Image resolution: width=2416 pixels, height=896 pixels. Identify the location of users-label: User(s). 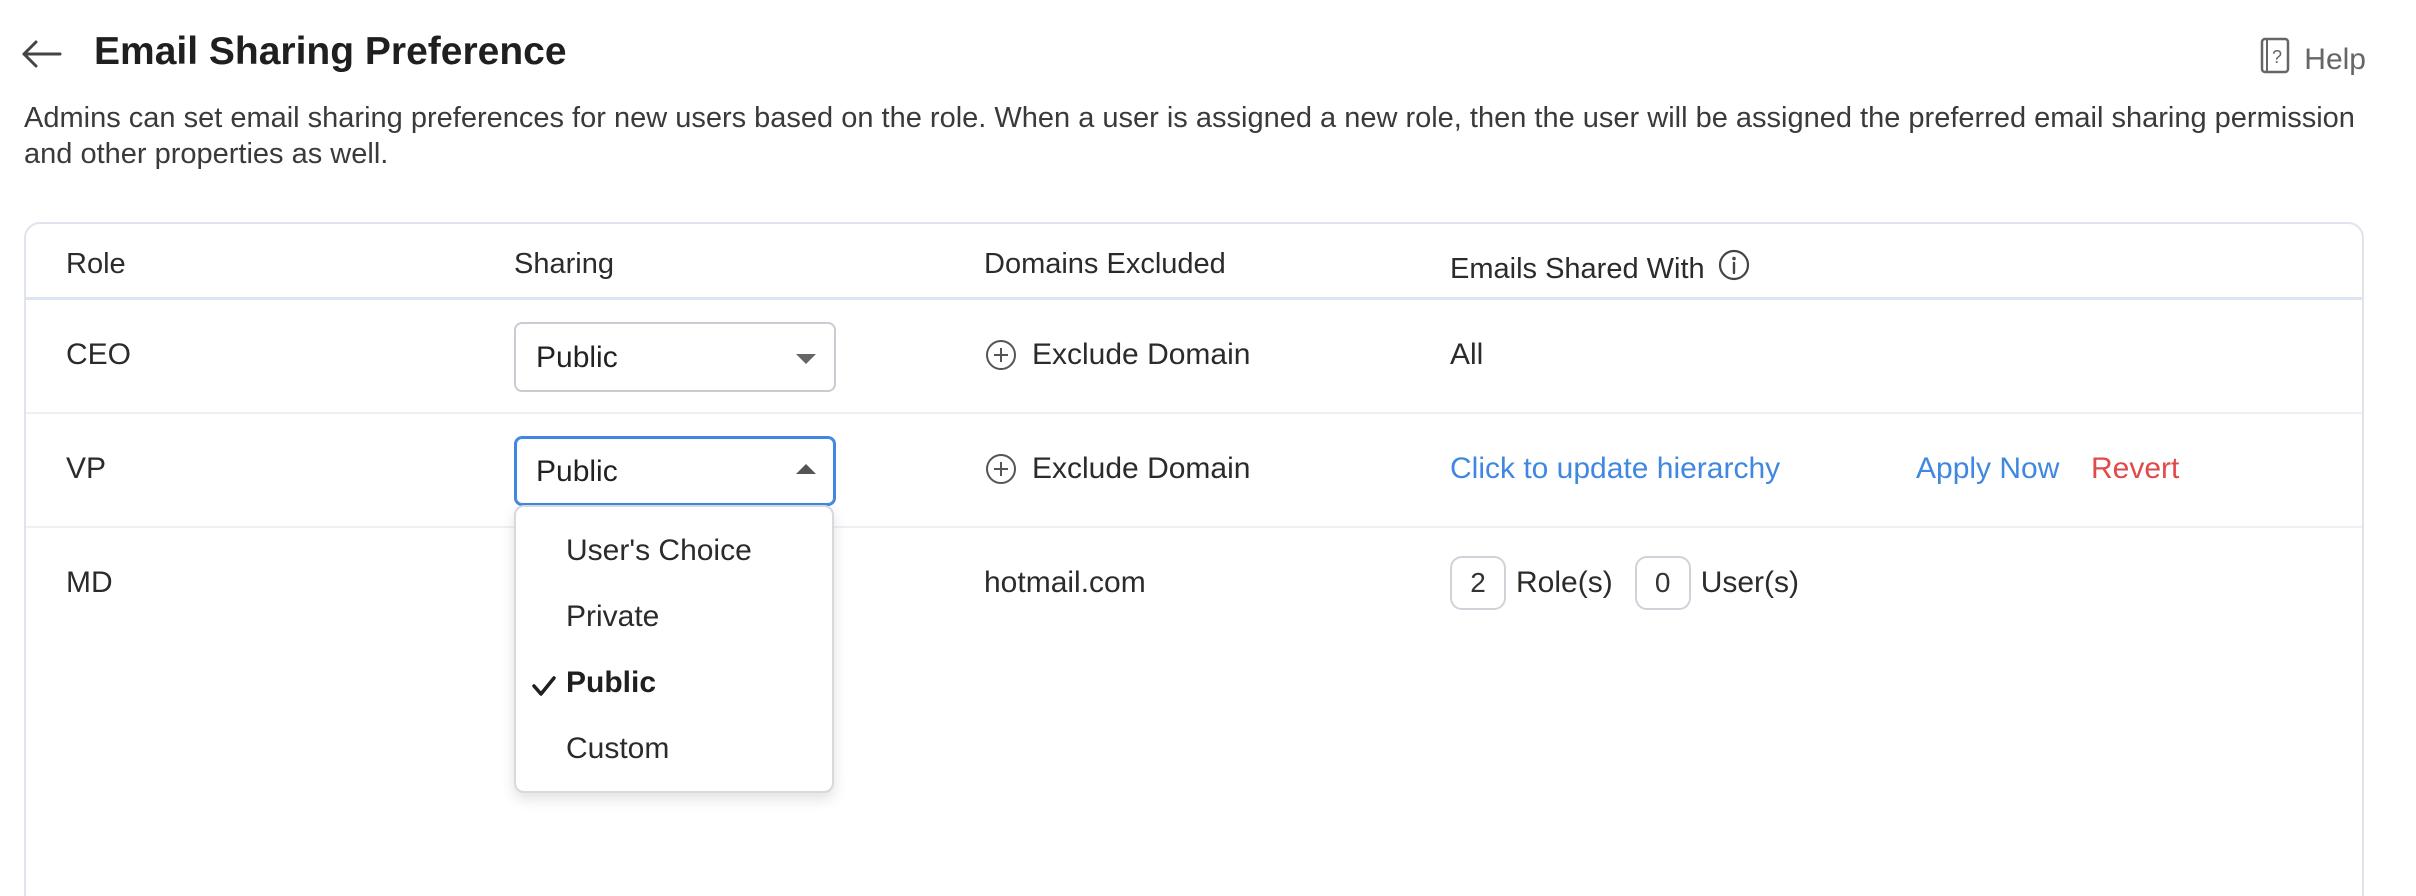
(1750, 582).